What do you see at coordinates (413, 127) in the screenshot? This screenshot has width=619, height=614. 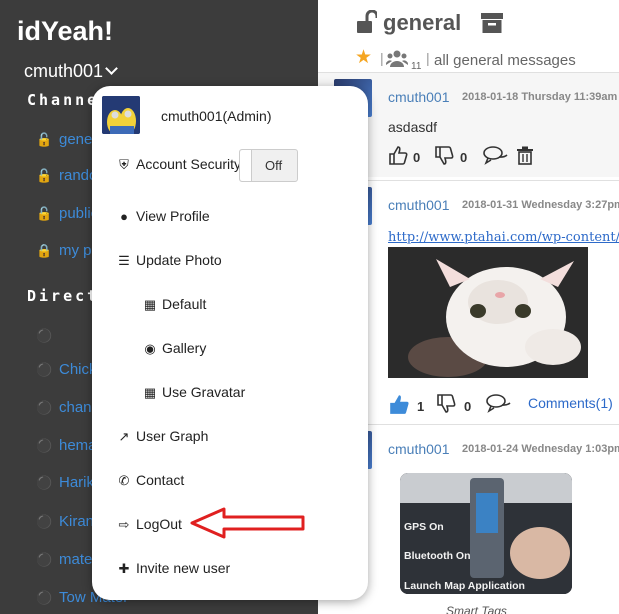 I see `message-text: asdasdf` at bounding box center [413, 127].